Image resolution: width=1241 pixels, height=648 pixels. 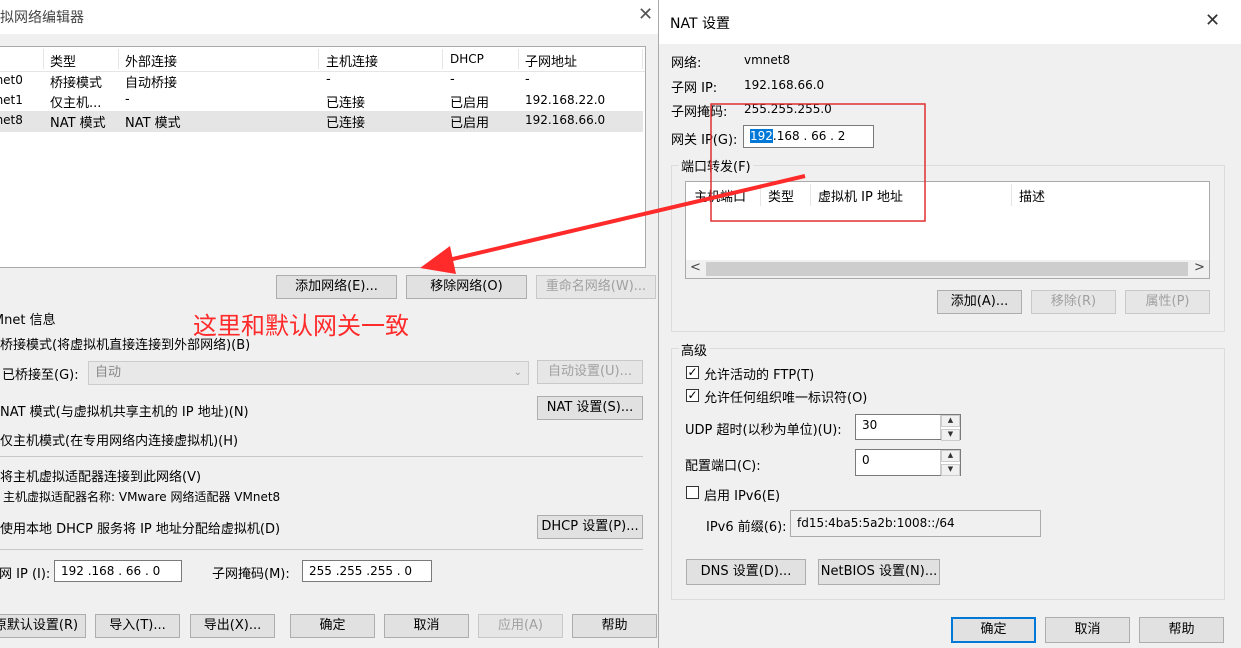 I want to click on config-port-stepper: 0 ▲ ▼, so click(x=908, y=462).